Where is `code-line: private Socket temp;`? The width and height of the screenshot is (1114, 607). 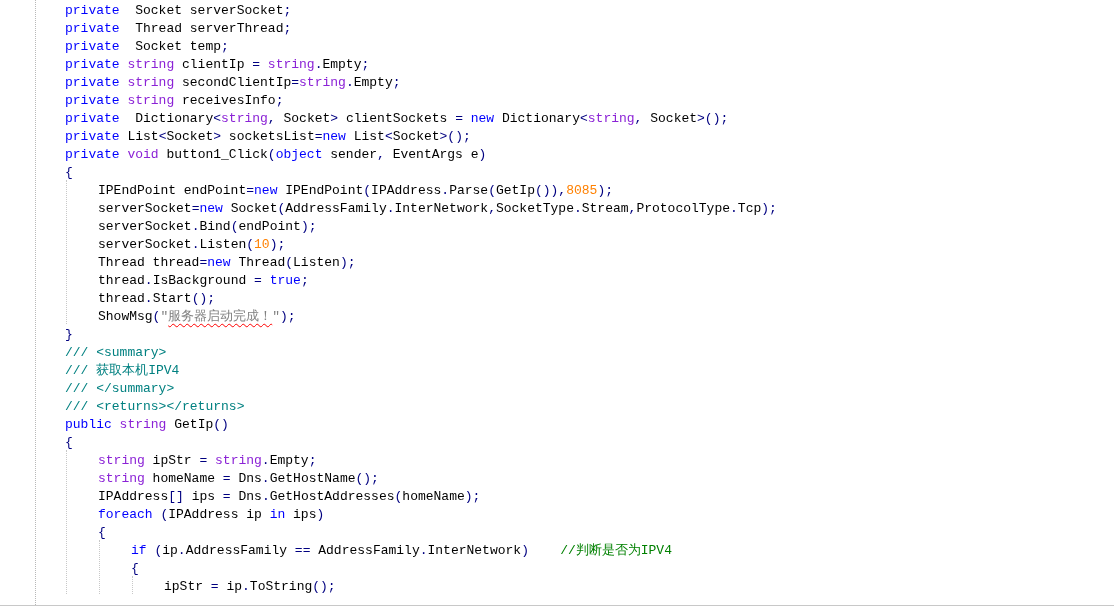
code-line: private Socket temp; is located at coordinates (147, 47).